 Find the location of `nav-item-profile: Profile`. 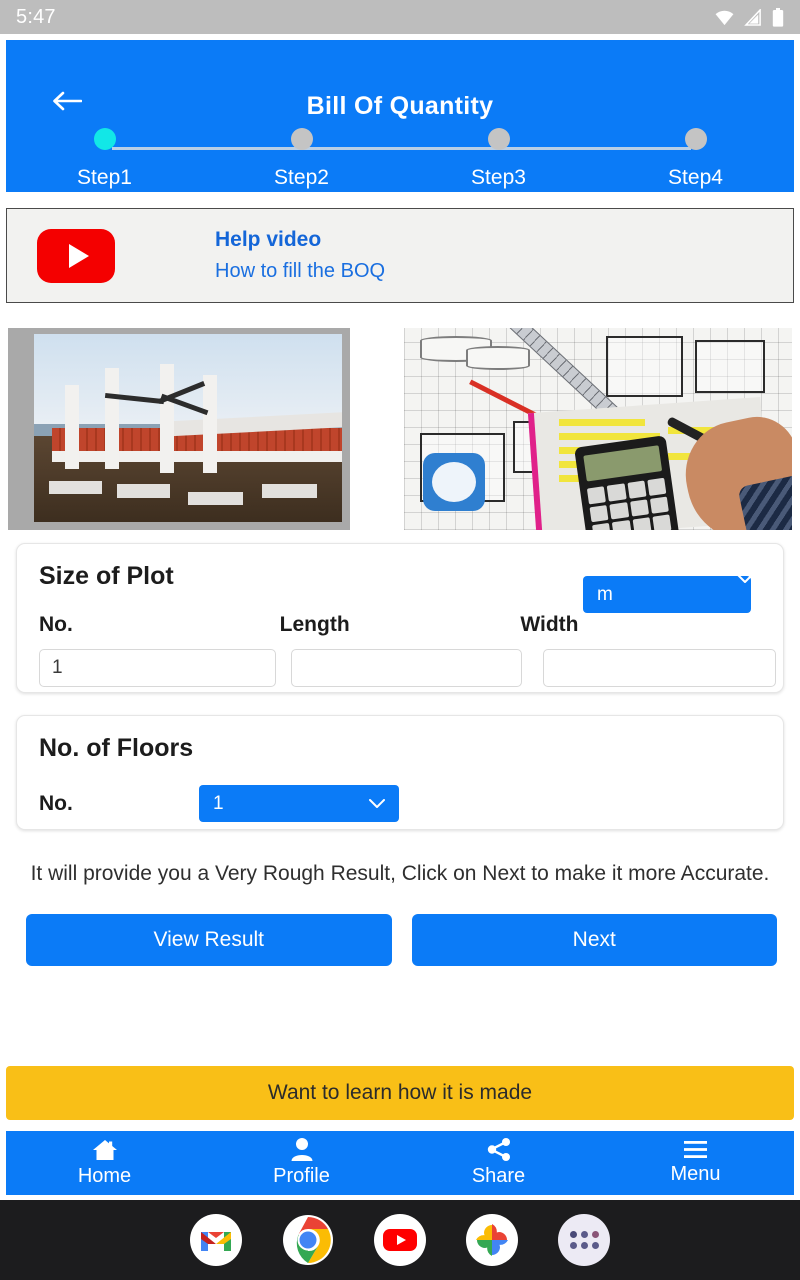

nav-item-profile: Profile is located at coordinates (301, 1163).